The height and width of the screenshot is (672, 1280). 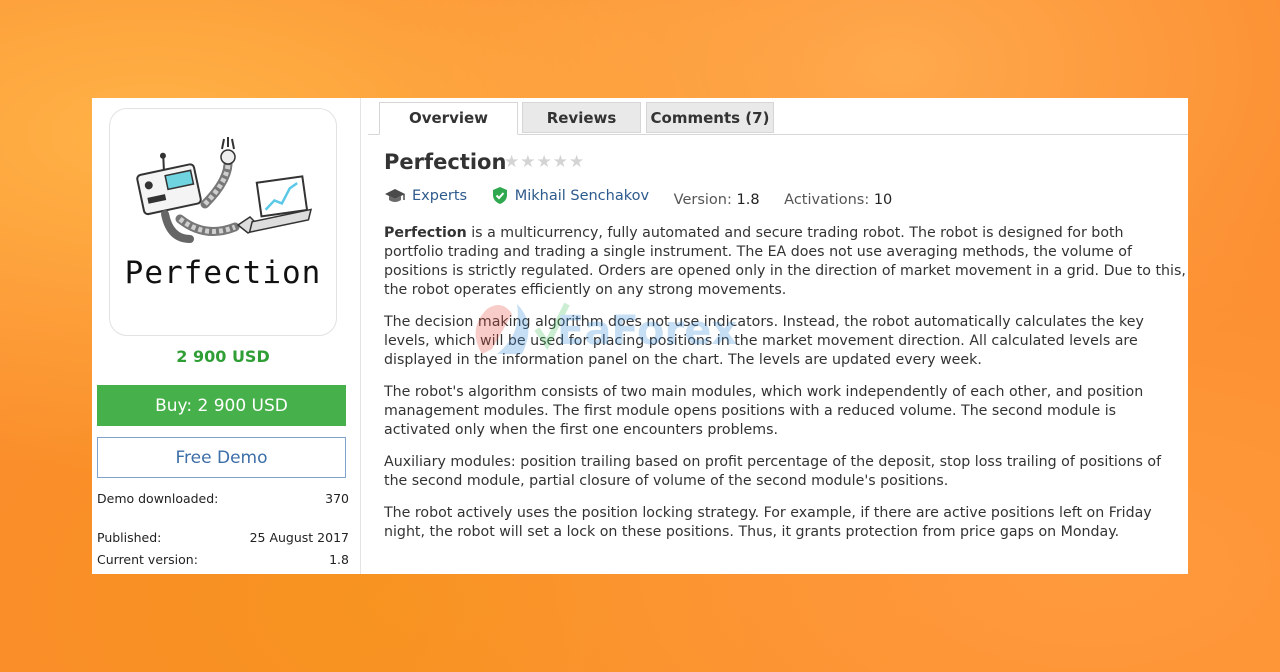 What do you see at coordinates (224, 190) in the screenshot?
I see `robot-illustration` at bounding box center [224, 190].